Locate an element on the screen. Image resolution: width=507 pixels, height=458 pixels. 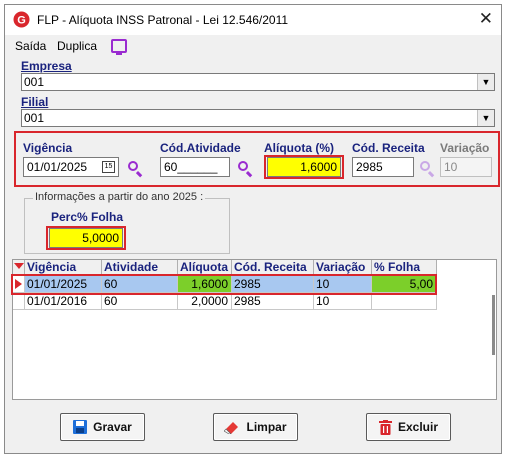
app-logo-icon: G is located at coordinates (21, 19).